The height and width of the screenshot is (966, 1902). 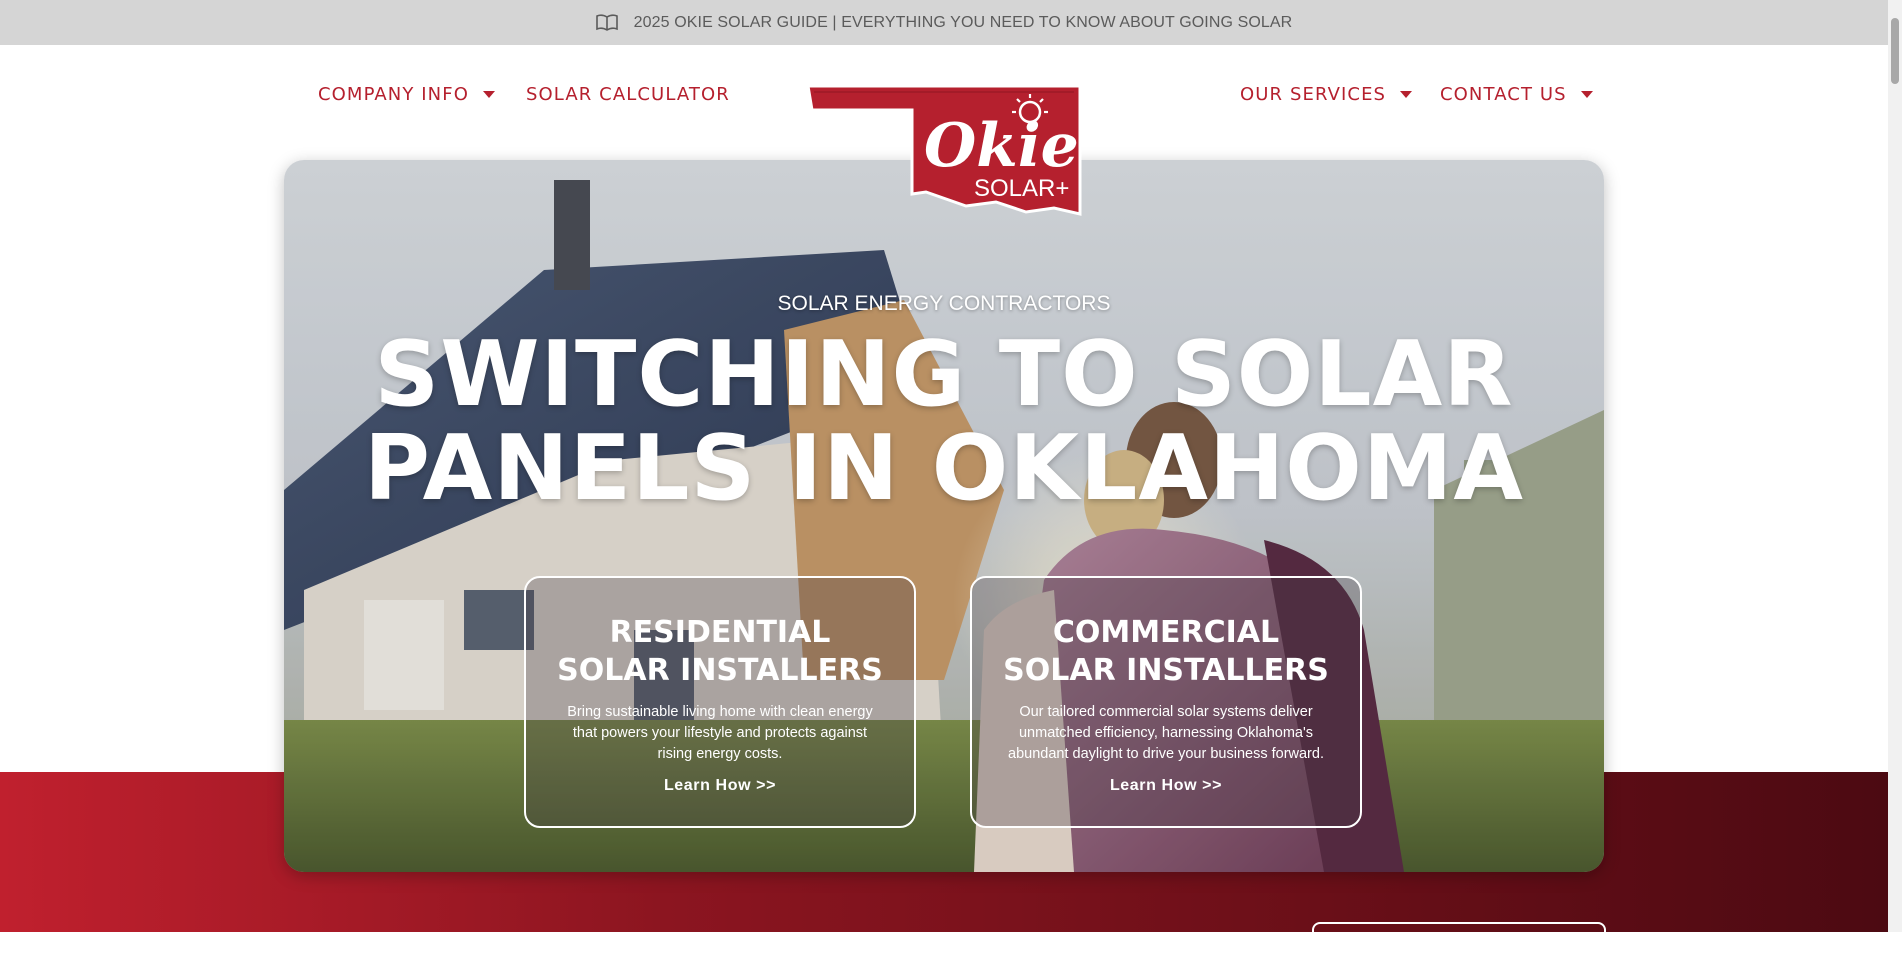 I want to click on residential-title-line1: RESIDENTIAL, so click(x=720, y=632).